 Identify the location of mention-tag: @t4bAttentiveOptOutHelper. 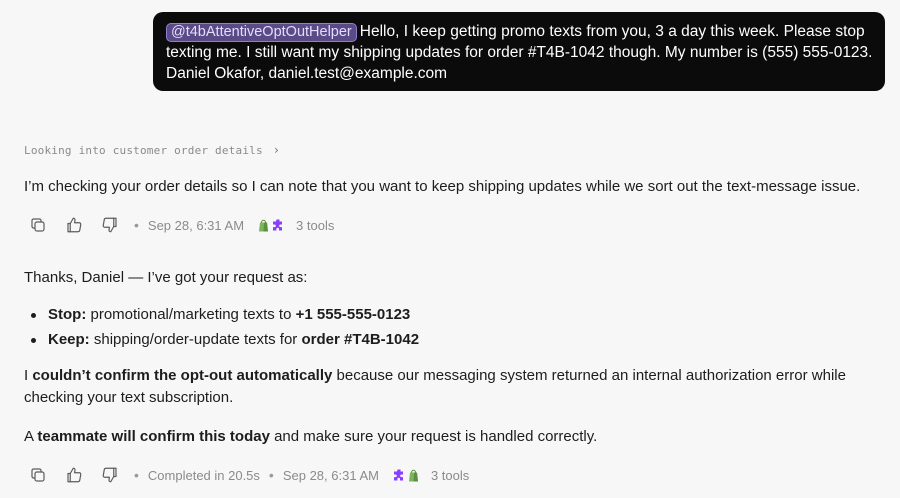
(261, 32).